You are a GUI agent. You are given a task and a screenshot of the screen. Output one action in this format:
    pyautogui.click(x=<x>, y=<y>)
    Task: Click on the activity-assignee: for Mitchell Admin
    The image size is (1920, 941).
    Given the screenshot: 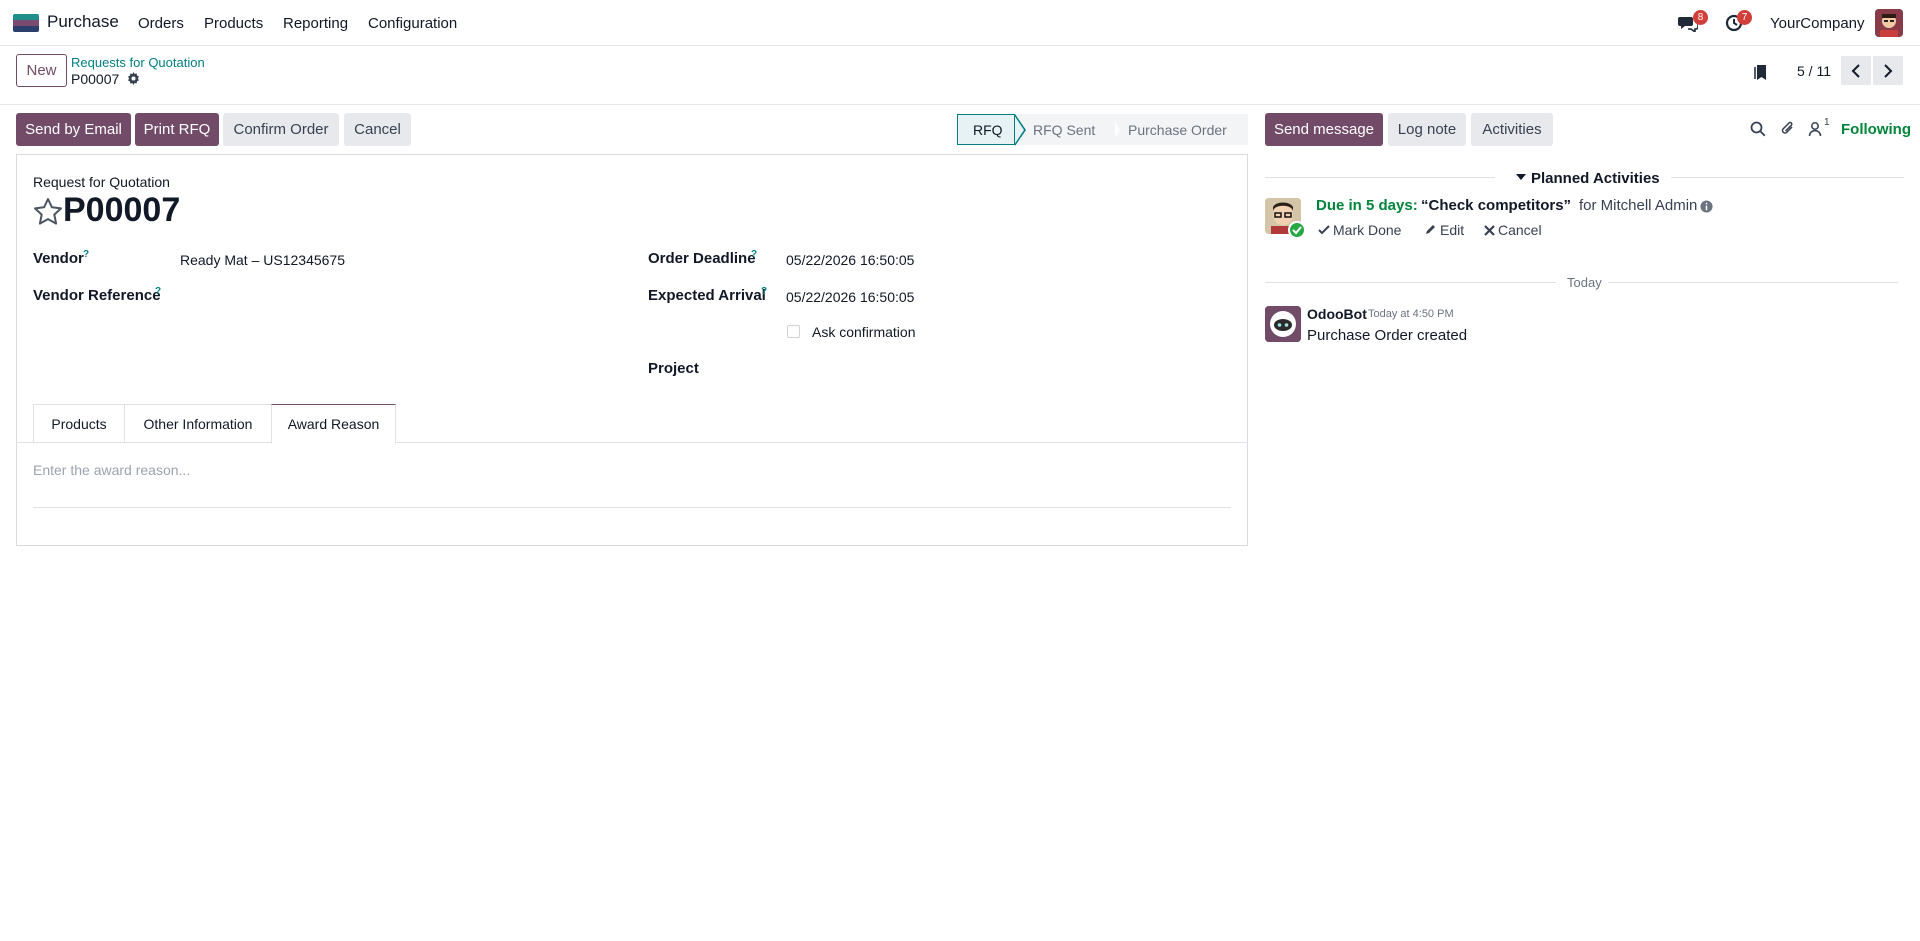 What is the action you would take?
    pyautogui.click(x=1638, y=205)
    